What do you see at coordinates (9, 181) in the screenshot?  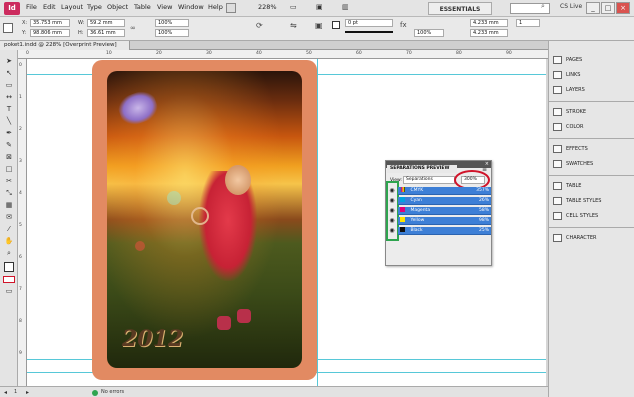 I see `scissors-tool-icon: ✂` at bounding box center [9, 181].